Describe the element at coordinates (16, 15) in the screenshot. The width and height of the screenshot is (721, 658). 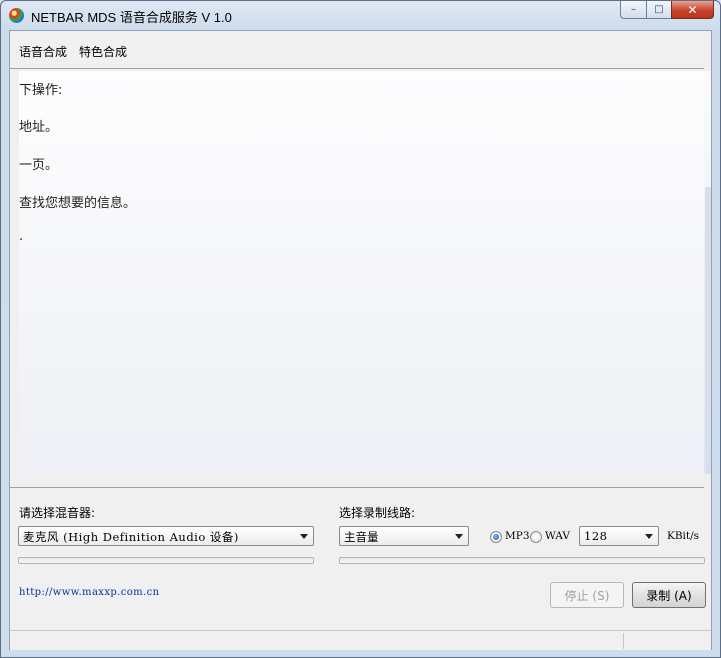
I see `app-icon` at that location.